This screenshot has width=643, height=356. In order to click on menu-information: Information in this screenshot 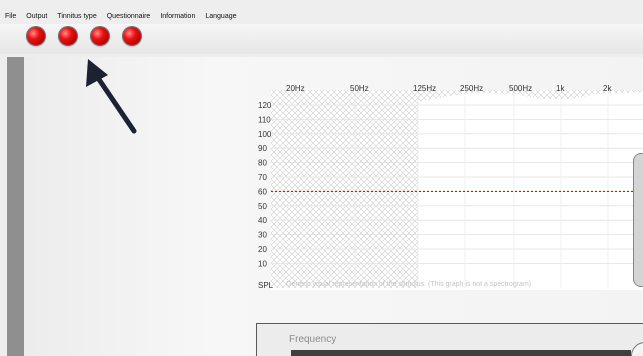, I will do `click(177, 16)`.